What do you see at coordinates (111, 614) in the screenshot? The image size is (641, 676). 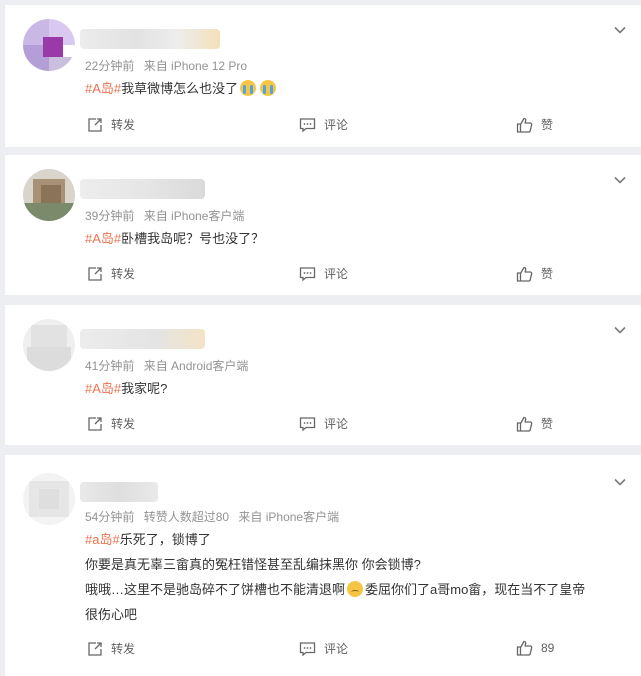 I see `comment-text: 很伤心吧` at bounding box center [111, 614].